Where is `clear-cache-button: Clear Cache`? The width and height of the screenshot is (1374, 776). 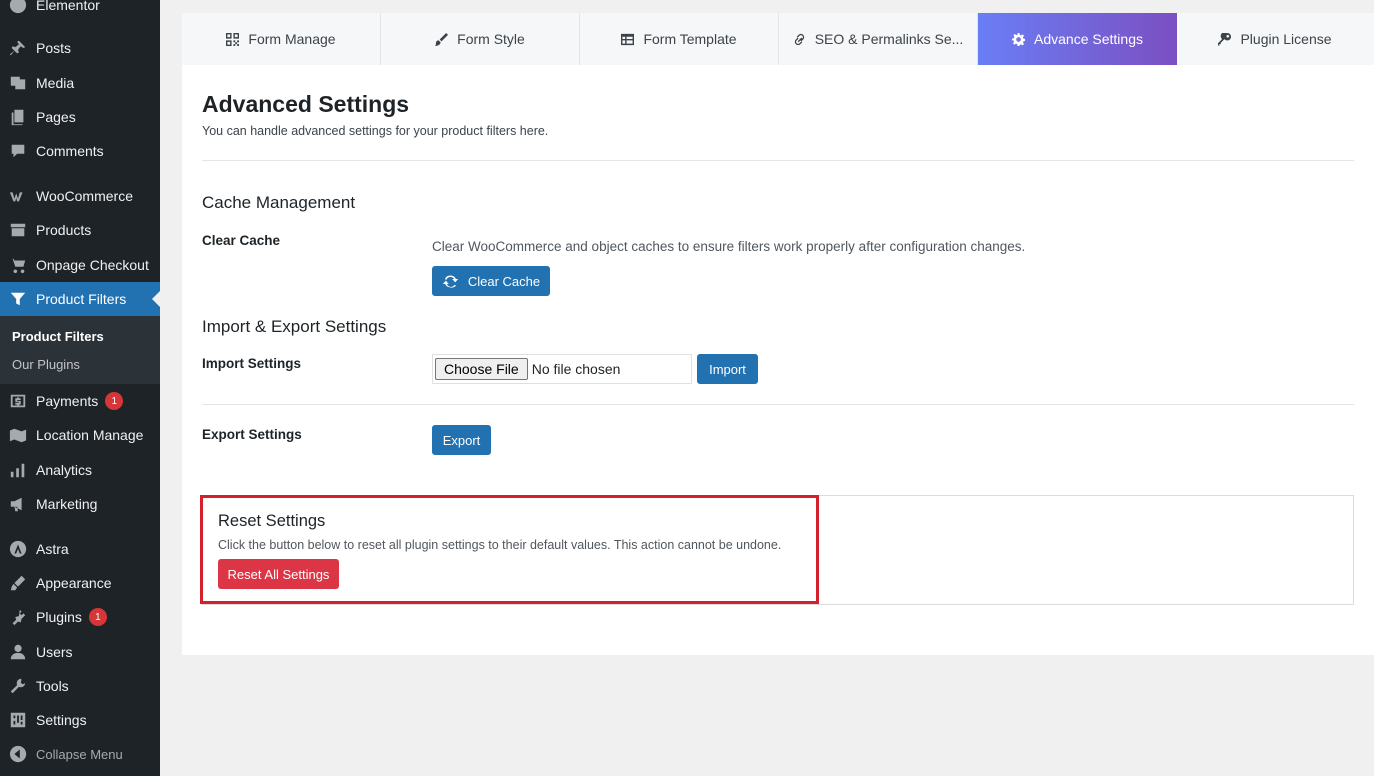
clear-cache-button: Clear Cache is located at coordinates (491, 281).